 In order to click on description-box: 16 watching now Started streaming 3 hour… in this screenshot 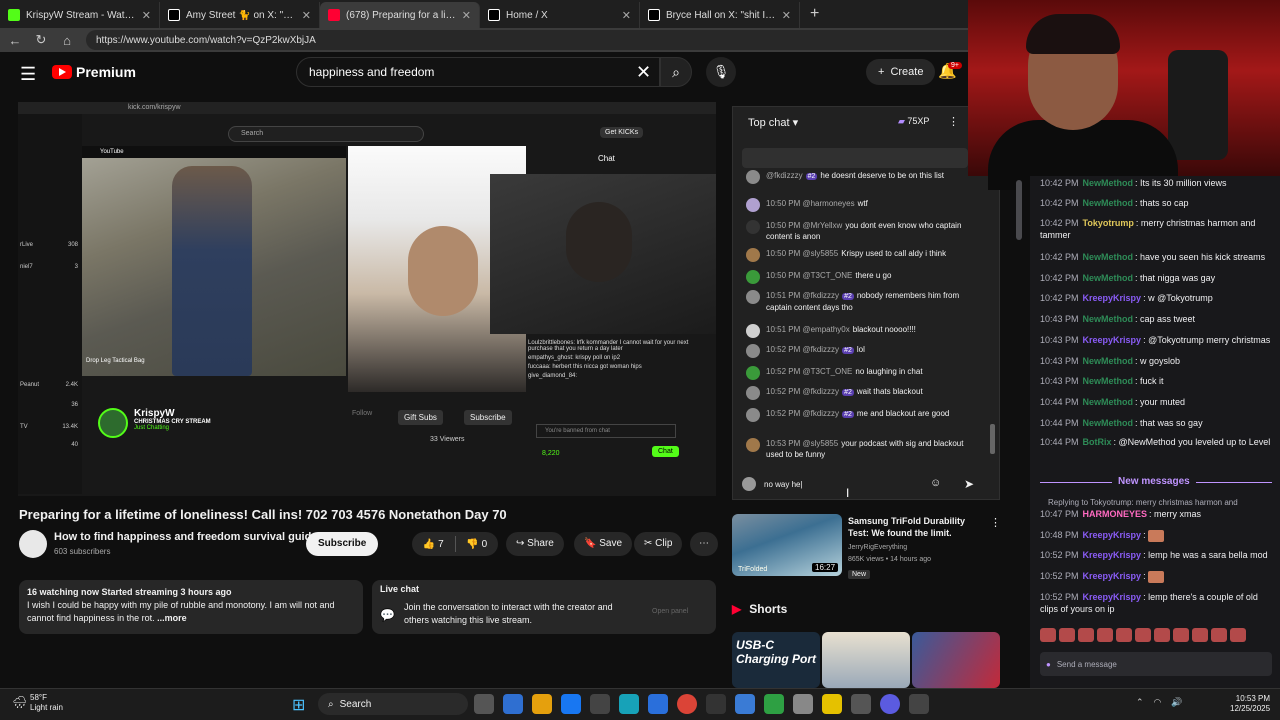, I will do `click(191, 607)`.